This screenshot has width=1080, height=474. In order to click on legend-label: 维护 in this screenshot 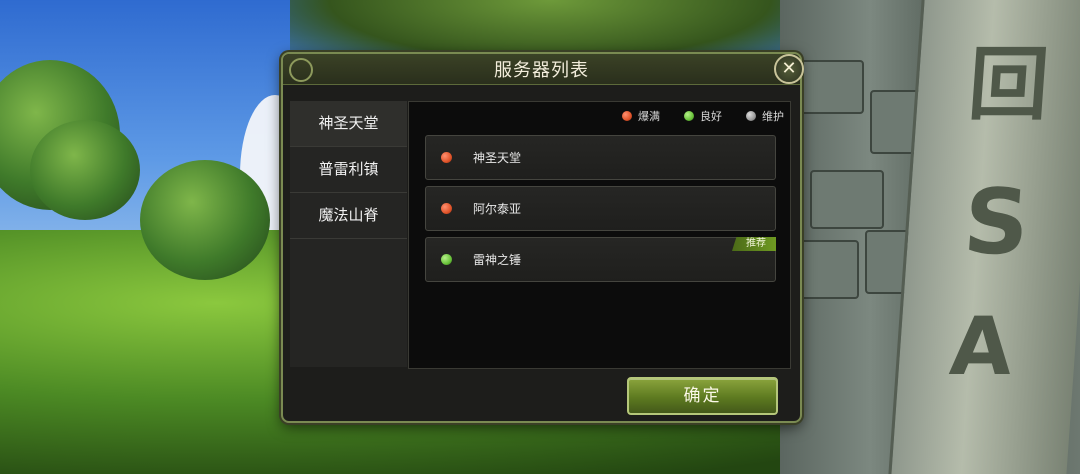, I will do `click(773, 116)`.